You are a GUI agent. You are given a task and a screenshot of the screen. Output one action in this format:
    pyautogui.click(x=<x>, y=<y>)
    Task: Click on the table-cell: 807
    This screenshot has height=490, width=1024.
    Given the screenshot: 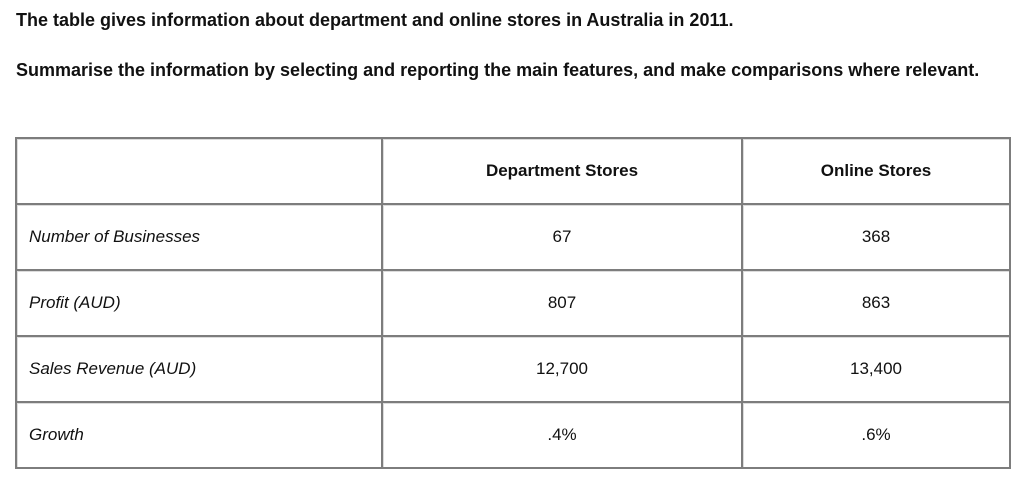 What is the action you would take?
    pyautogui.click(x=562, y=303)
    